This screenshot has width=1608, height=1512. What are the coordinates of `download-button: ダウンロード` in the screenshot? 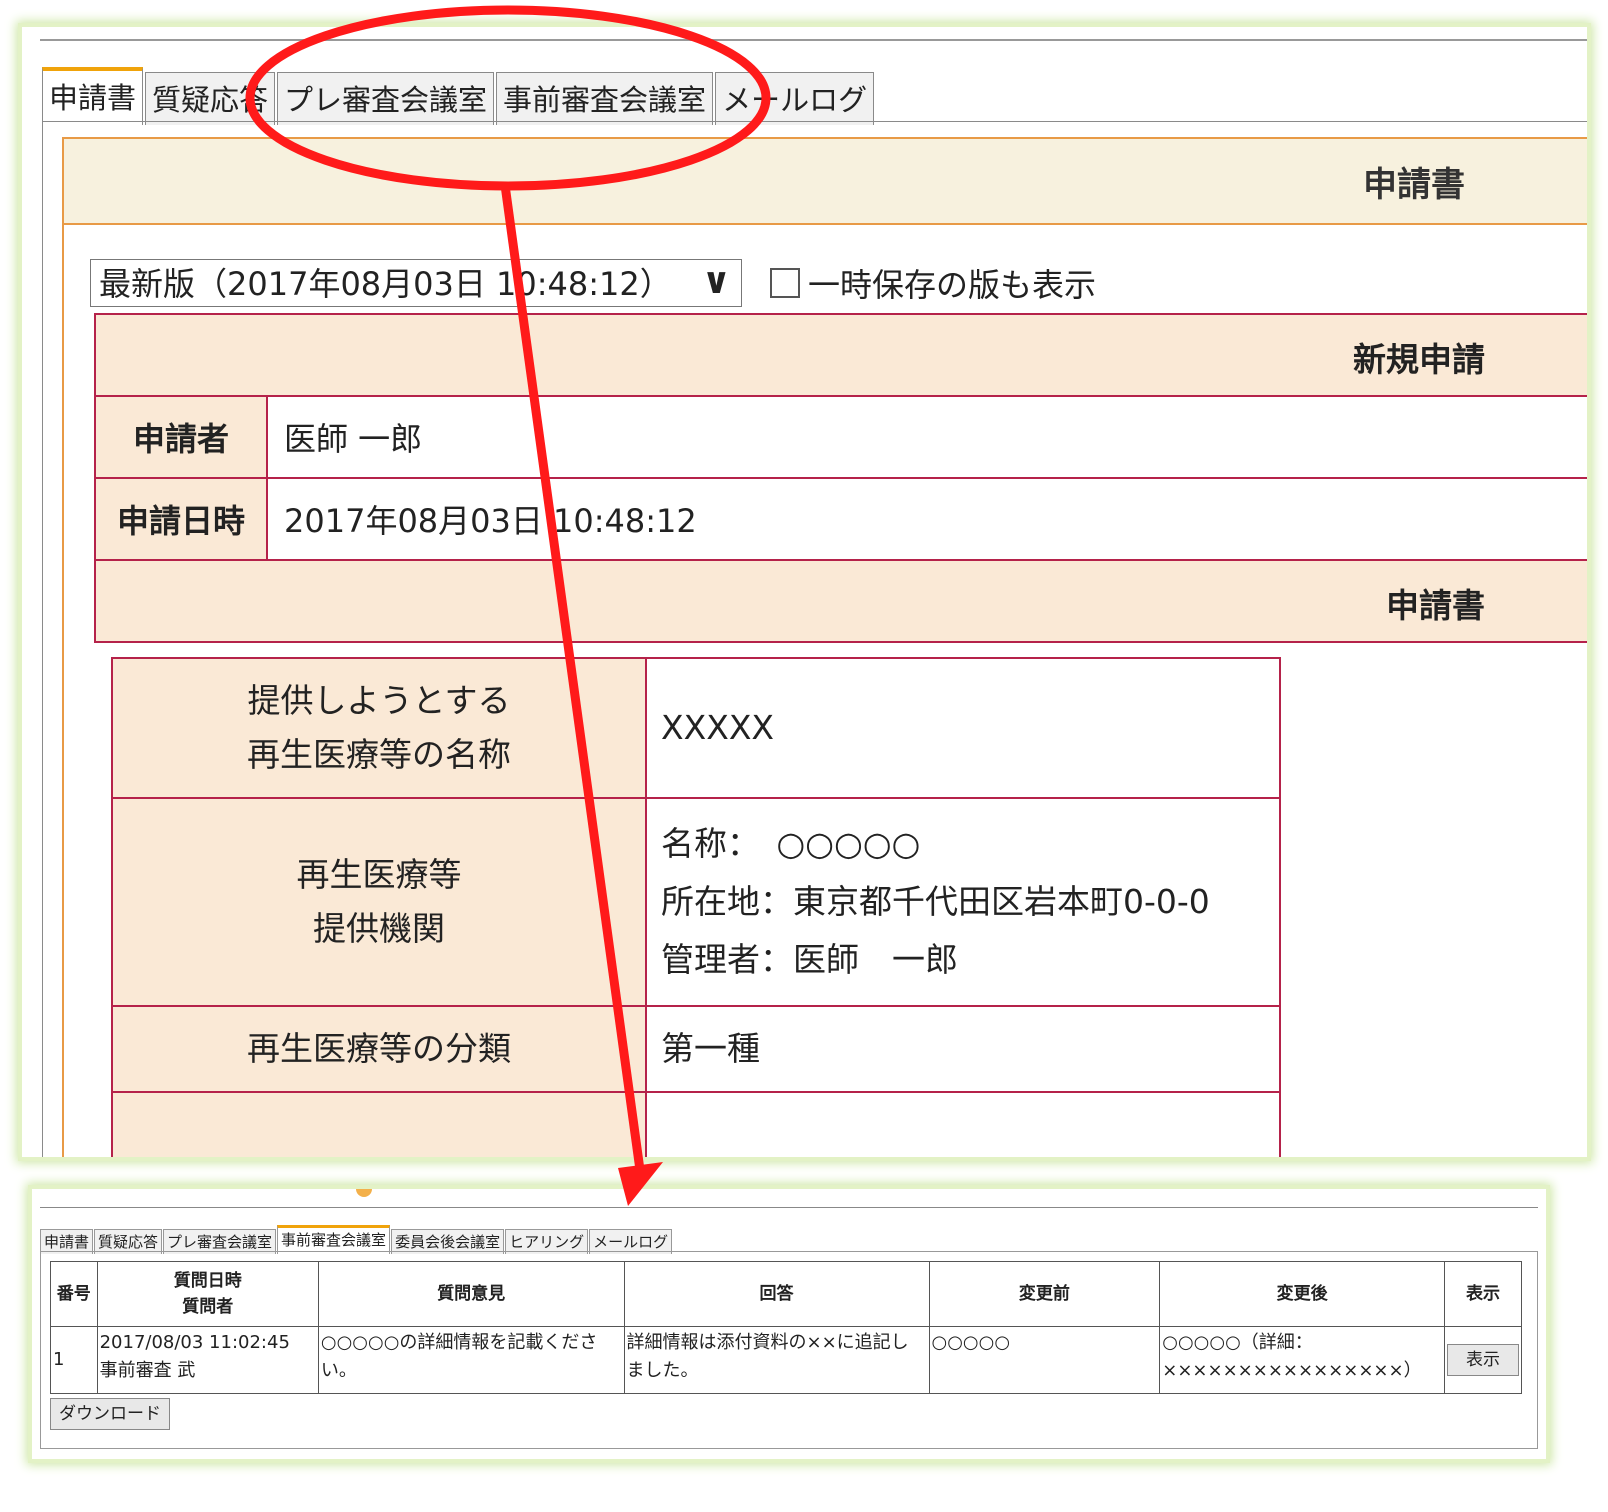 It's located at (110, 1414).